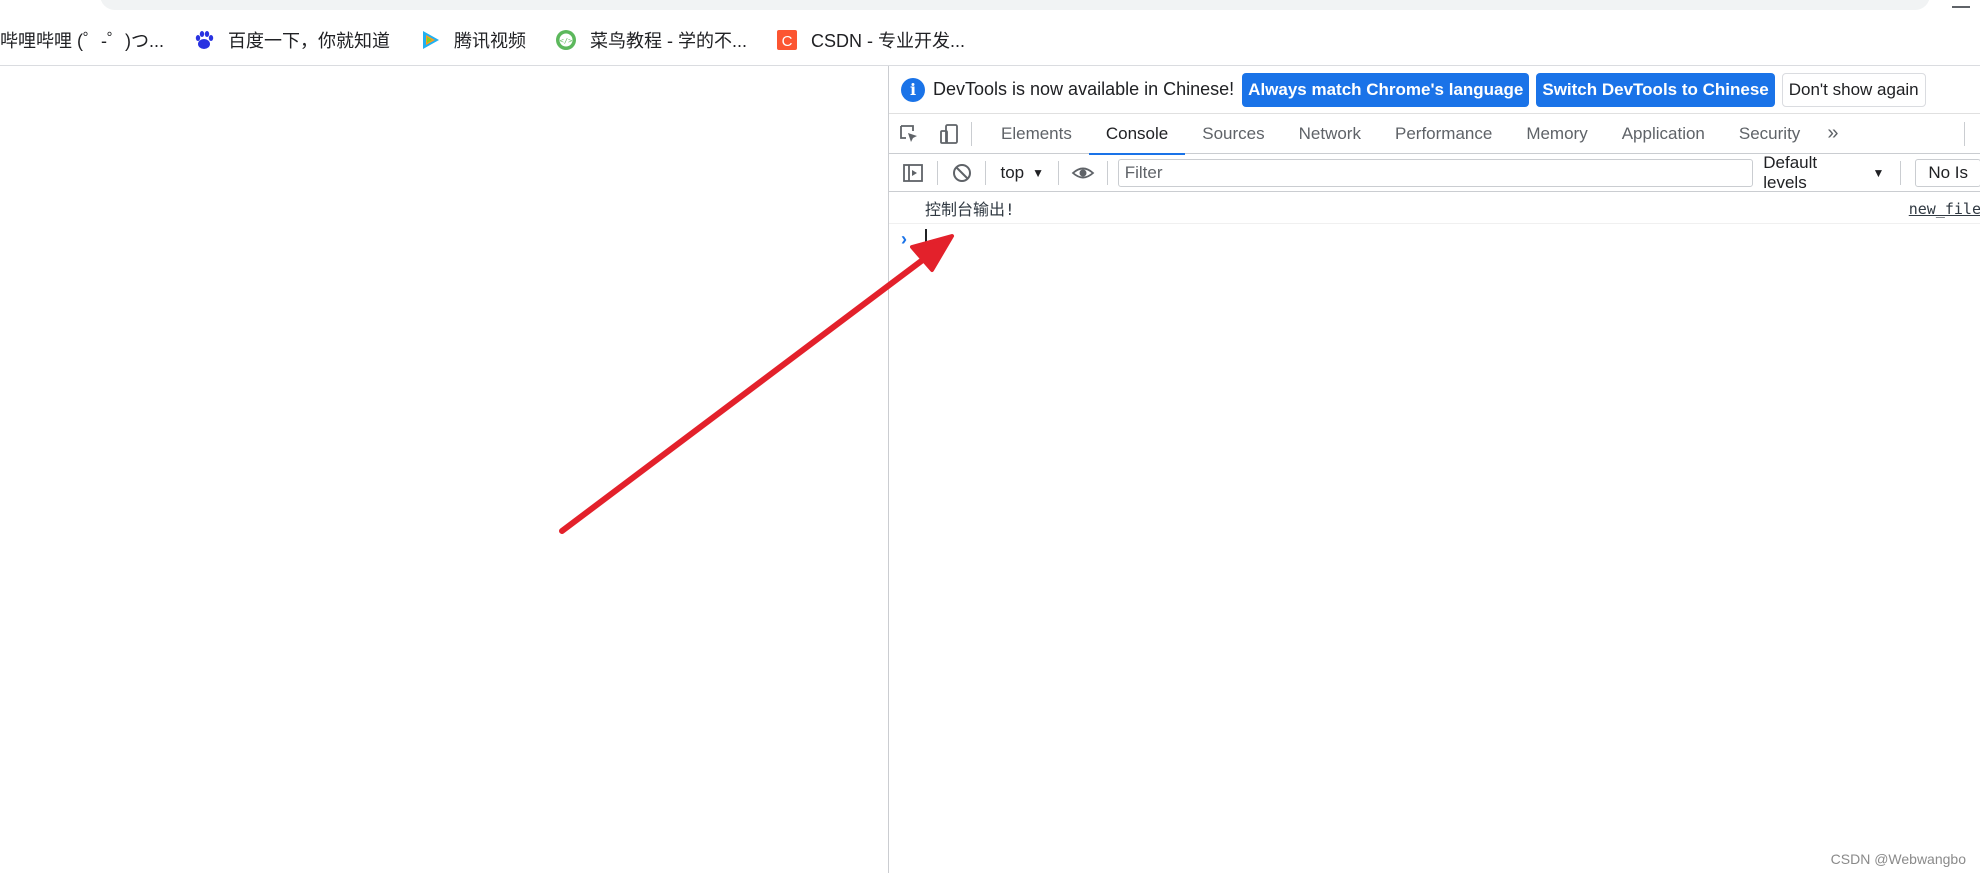 The height and width of the screenshot is (873, 1980). Describe the element at coordinates (1137, 134) in the screenshot. I see `tab-console: Console` at that location.